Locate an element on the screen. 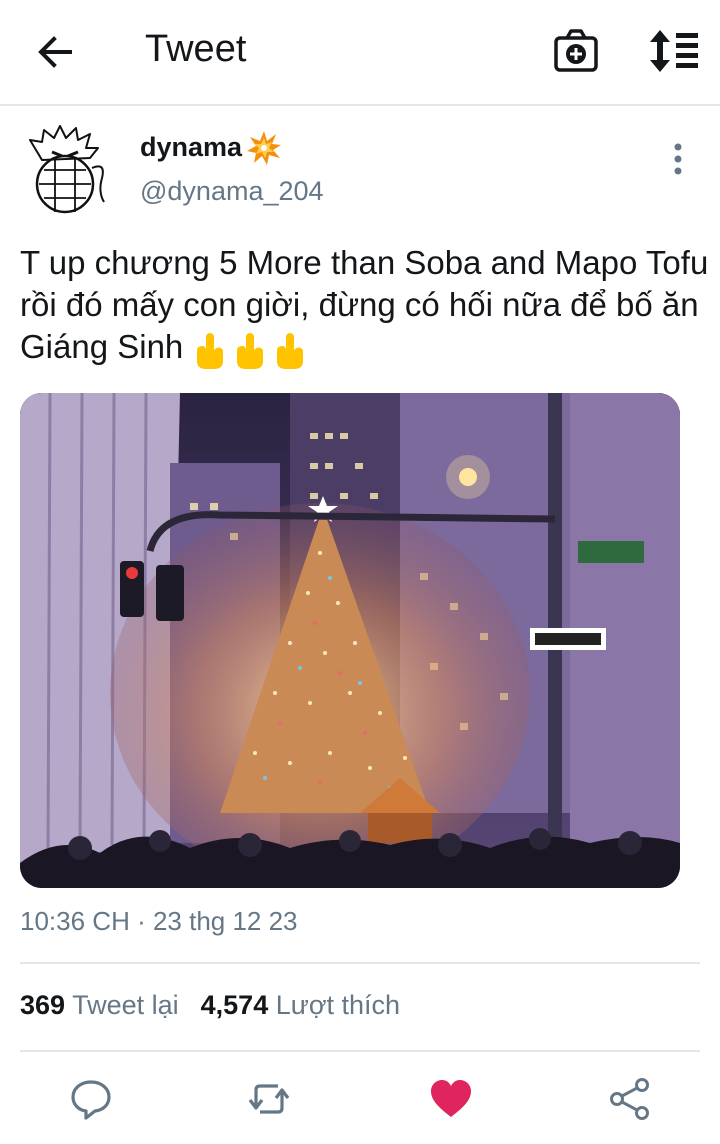 The width and height of the screenshot is (720, 1144). share-icon is located at coordinates (629, 1099).